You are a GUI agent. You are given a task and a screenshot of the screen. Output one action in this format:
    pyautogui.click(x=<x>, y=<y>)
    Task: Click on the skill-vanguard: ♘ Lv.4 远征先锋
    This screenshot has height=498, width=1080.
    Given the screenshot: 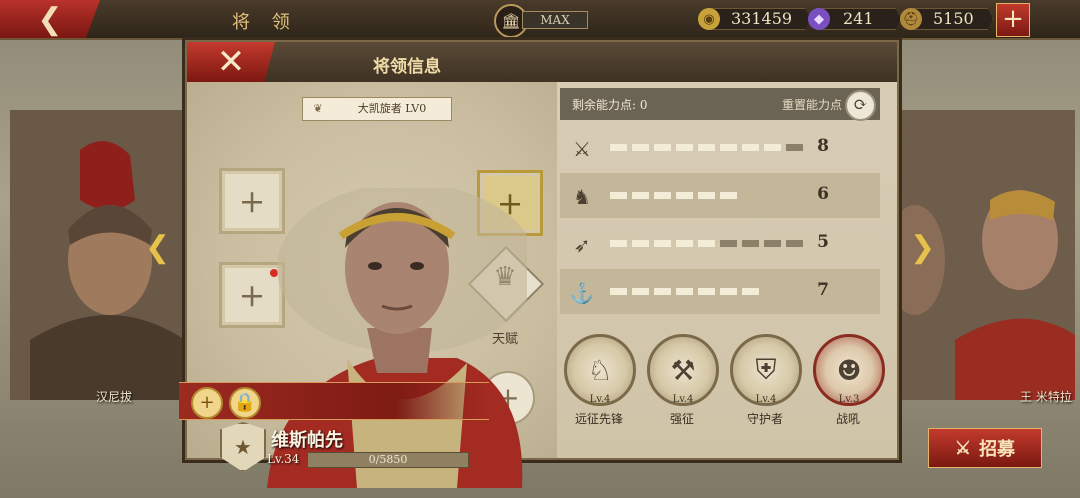 What is the action you would take?
    pyautogui.click(x=600, y=380)
    